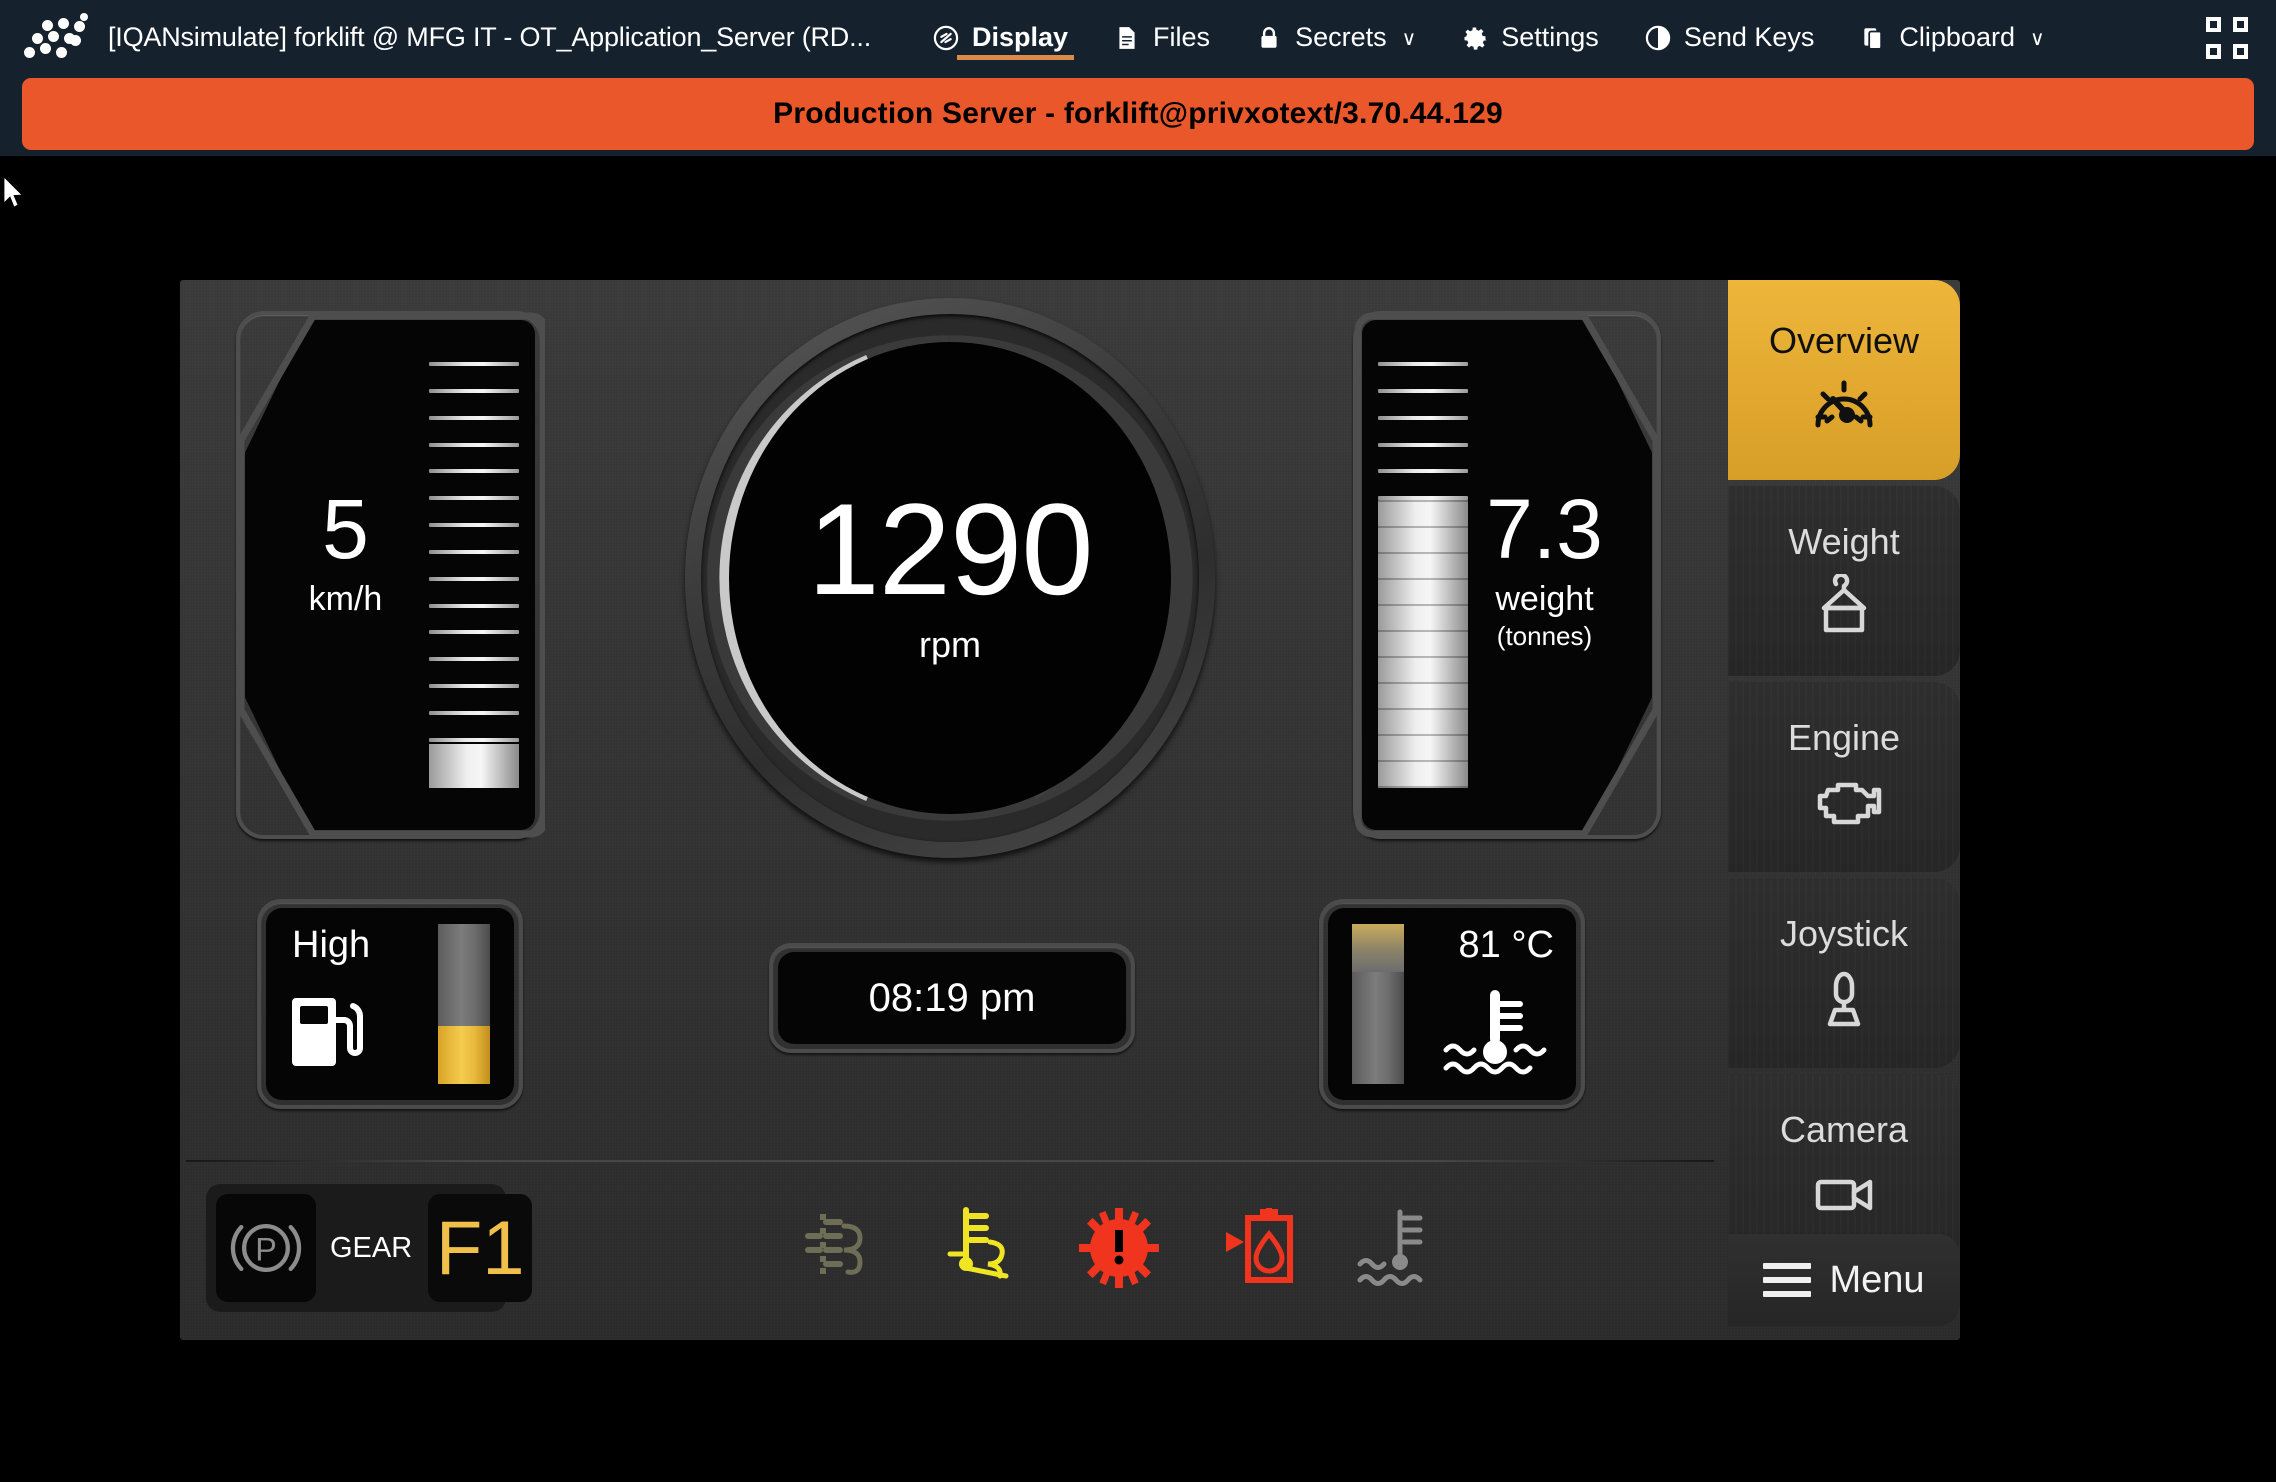 The image size is (2276, 1482). What do you see at coordinates (1844, 737) in the screenshot?
I see `sidebar-item-label: Engine` at bounding box center [1844, 737].